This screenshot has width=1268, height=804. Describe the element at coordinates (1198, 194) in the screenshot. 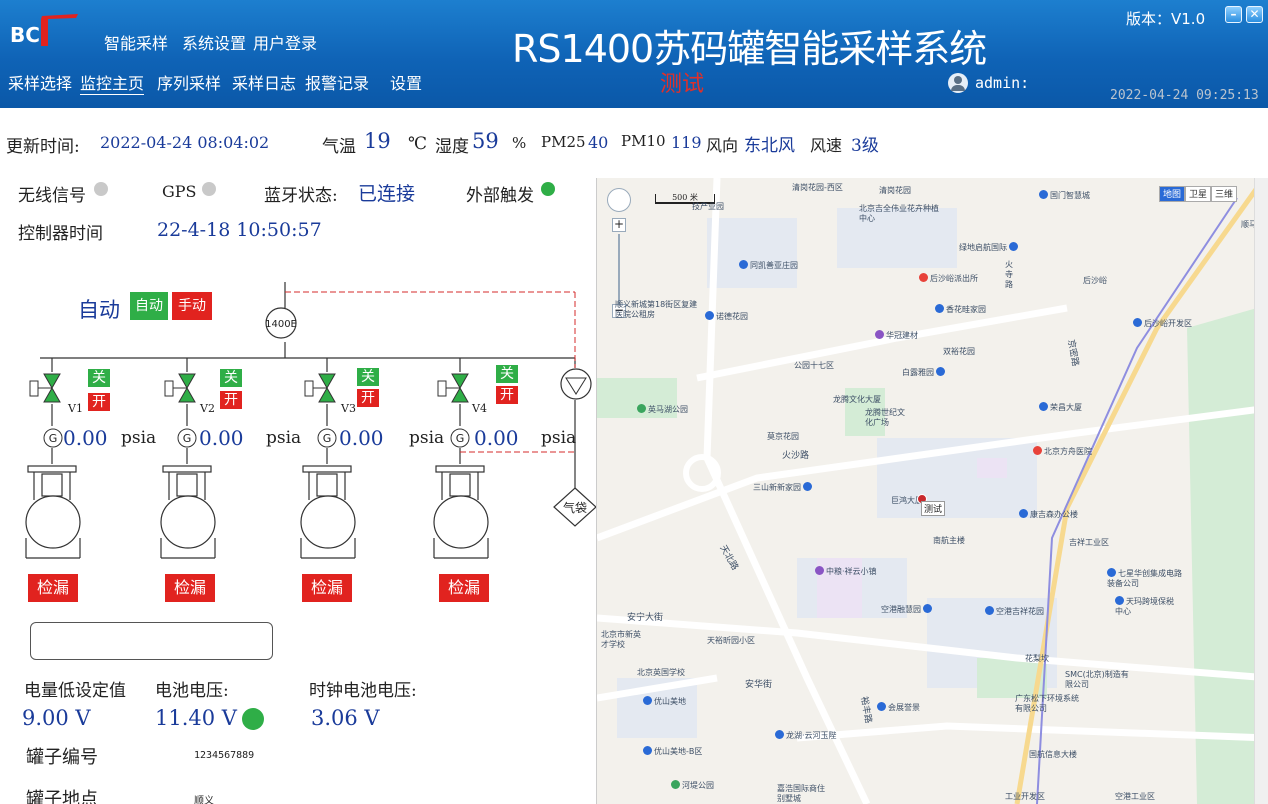

I see `map-type-satellite: 卫星` at that location.